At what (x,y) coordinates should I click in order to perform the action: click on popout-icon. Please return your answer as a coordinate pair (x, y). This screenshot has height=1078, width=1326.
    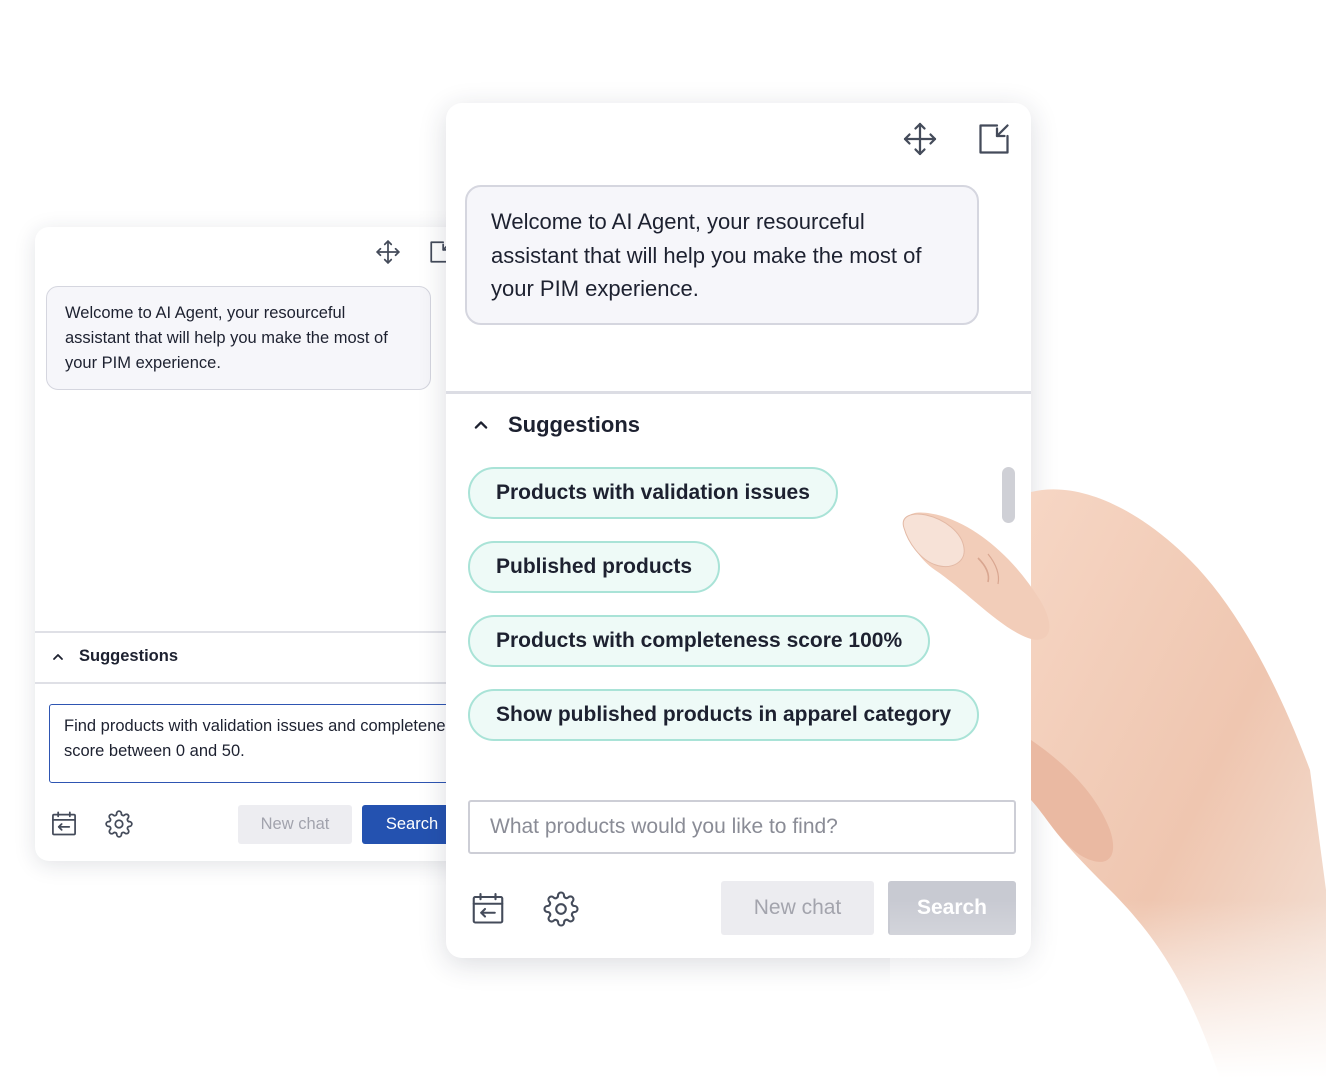
    Looking at the image, I should click on (994, 139).